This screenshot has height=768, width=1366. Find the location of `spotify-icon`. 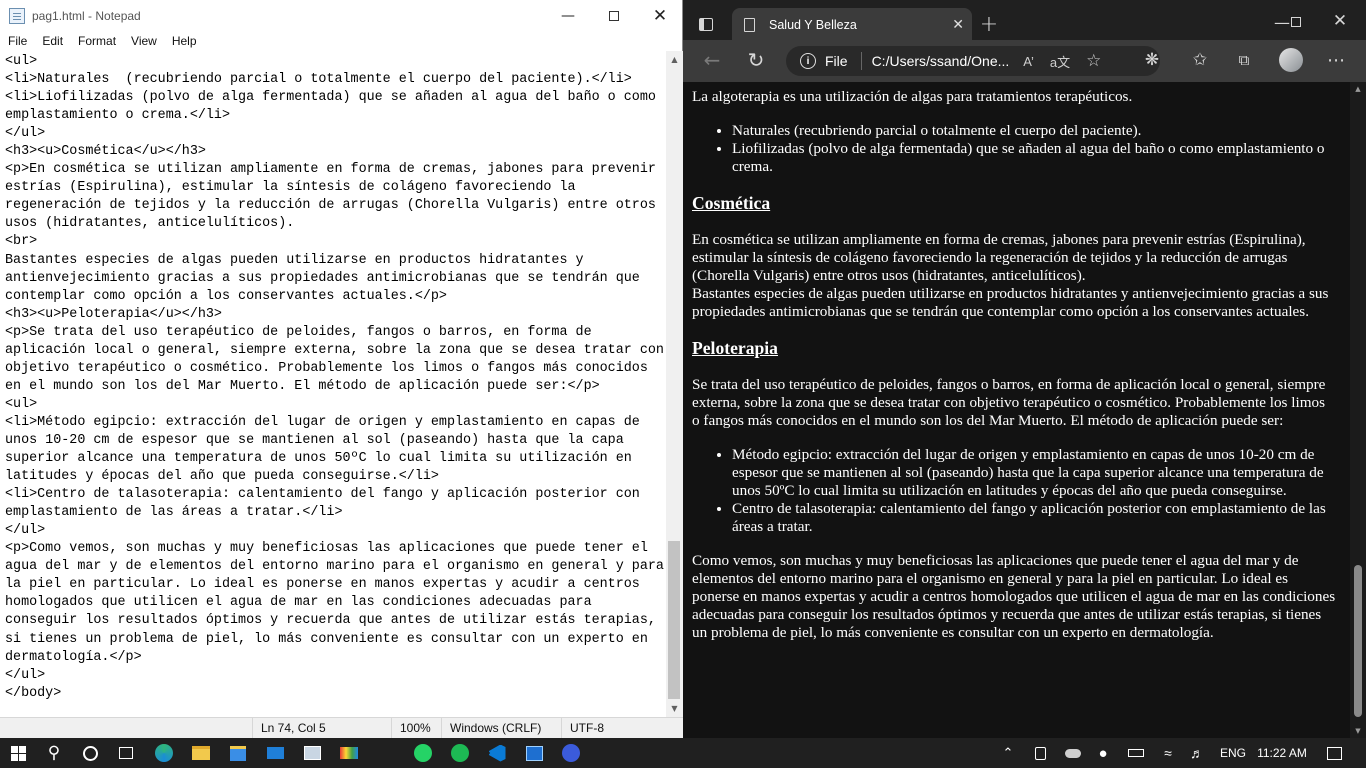

spotify-icon is located at coordinates (460, 753).